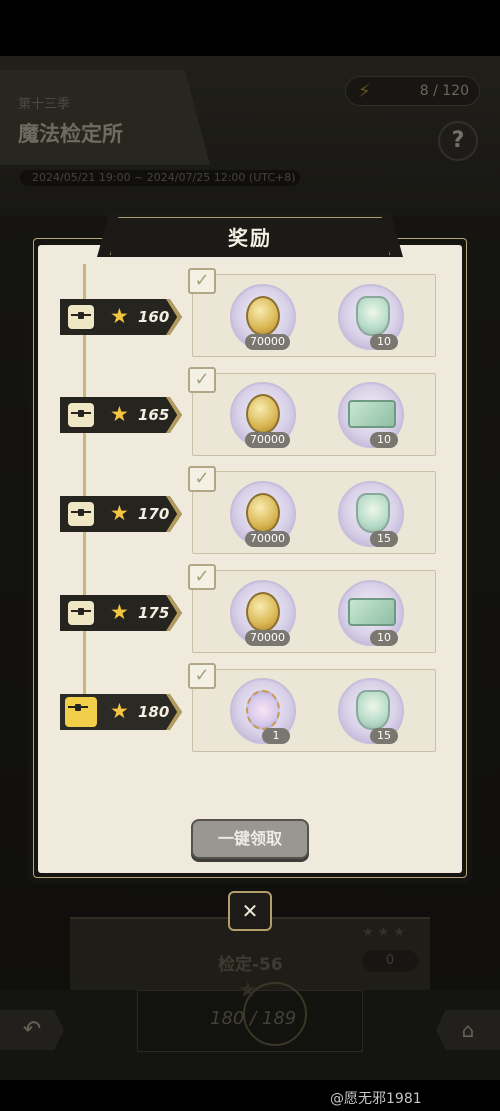 The height and width of the screenshot is (1111, 500). Describe the element at coordinates (154, 317) in the screenshot. I see `tier-stars: 160` at that location.